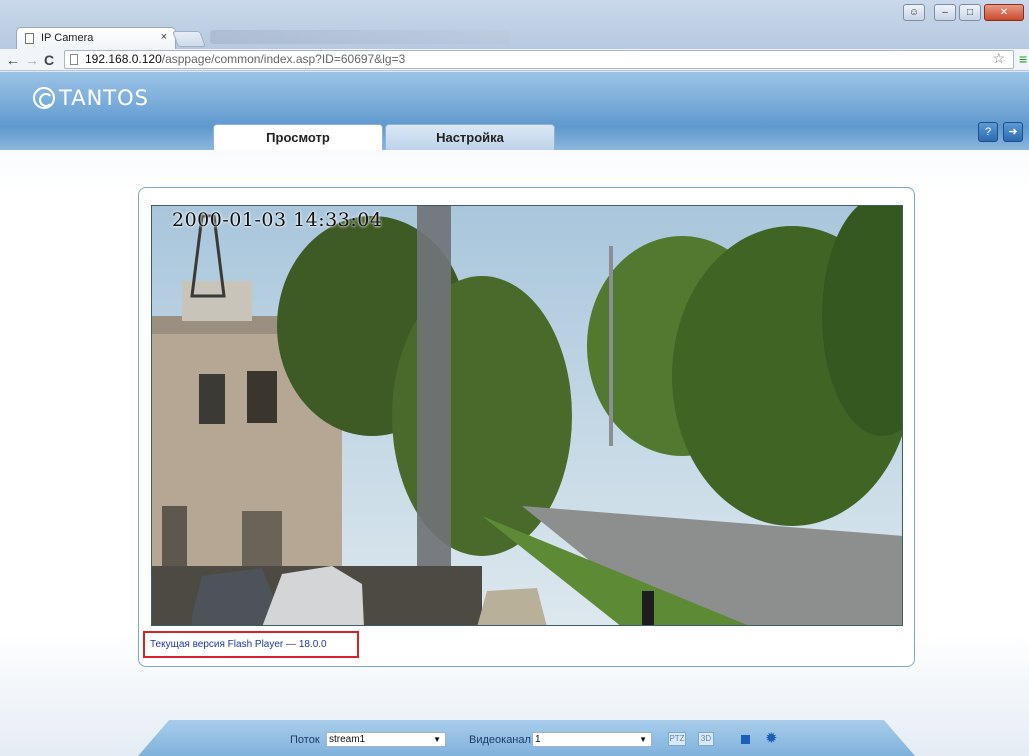  What do you see at coordinates (386, 739) in the screenshot?
I see `stream-select: stream1 ▼` at bounding box center [386, 739].